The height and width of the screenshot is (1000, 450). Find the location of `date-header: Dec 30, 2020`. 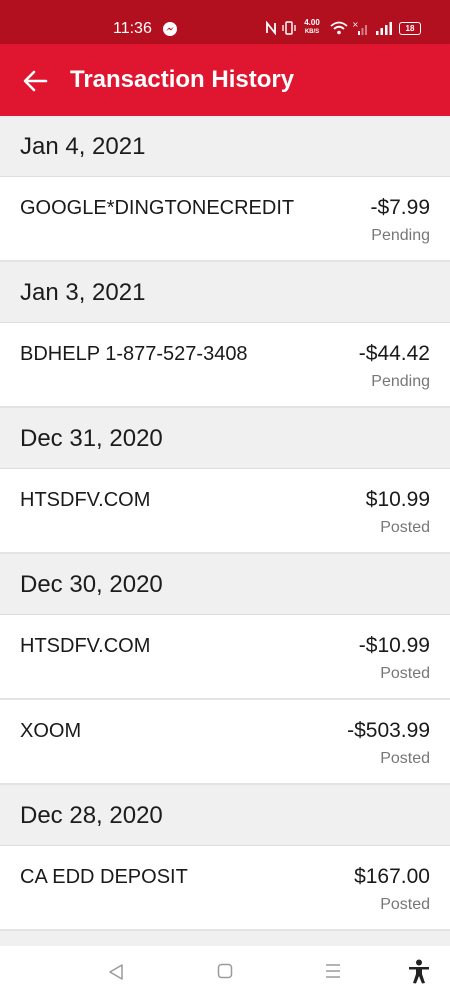

date-header: Dec 30, 2020 is located at coordinates (225, 584).